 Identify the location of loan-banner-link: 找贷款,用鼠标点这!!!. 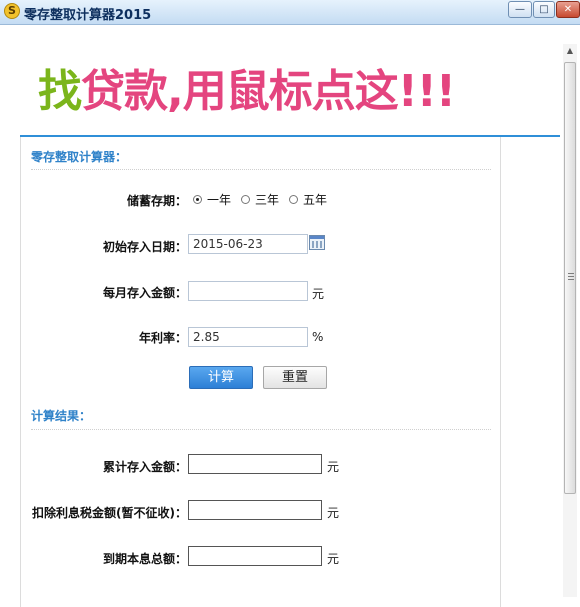
(247, 92).